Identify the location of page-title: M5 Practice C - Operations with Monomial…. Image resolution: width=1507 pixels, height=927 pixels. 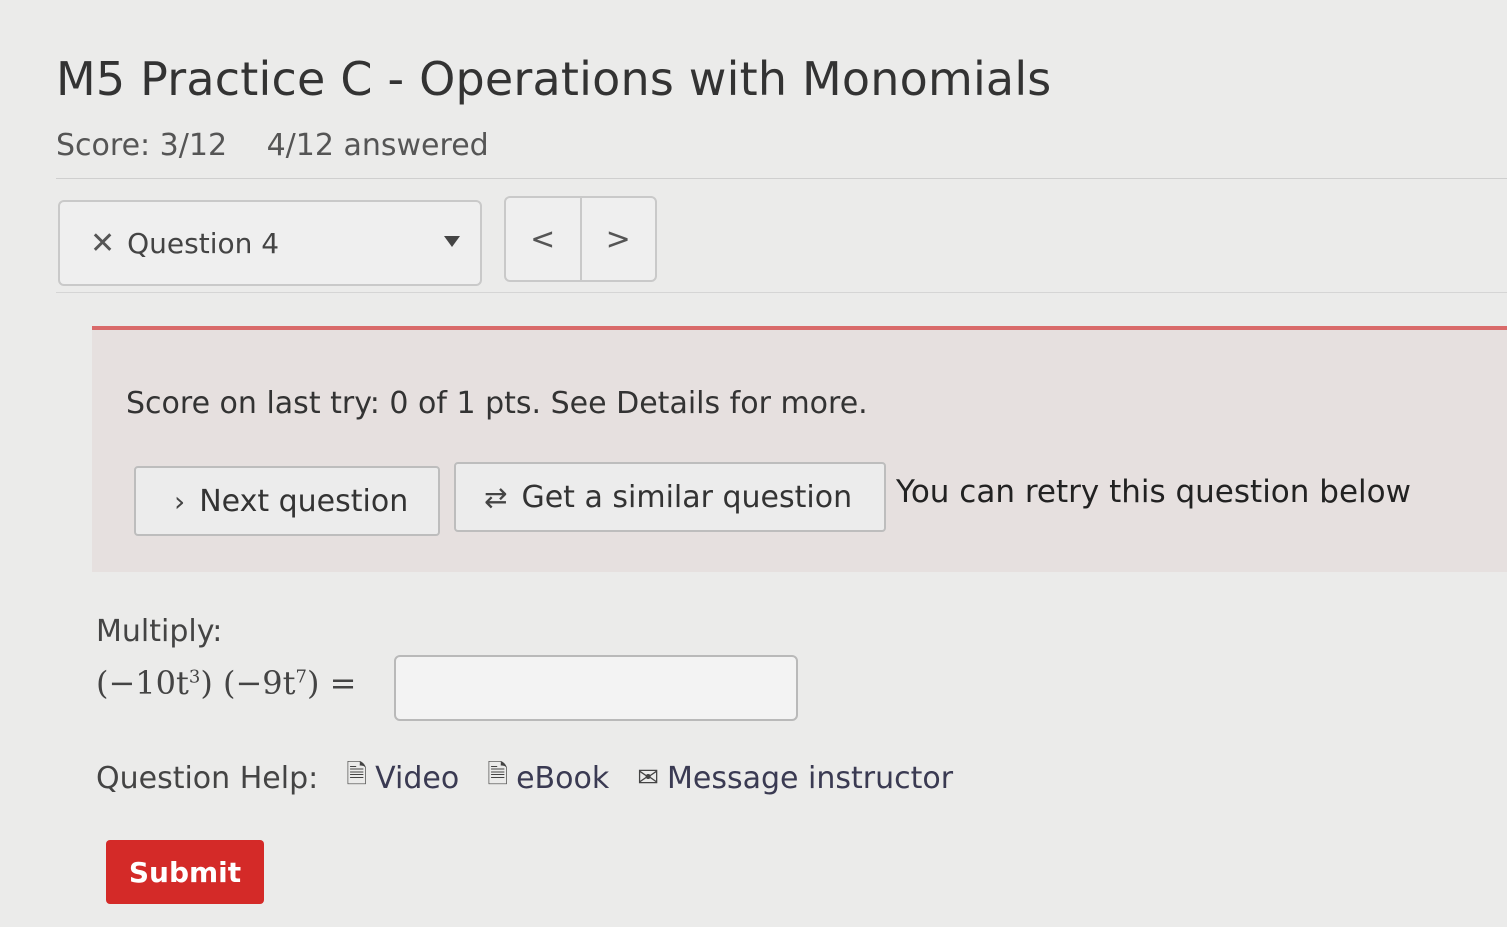
(554, 79).